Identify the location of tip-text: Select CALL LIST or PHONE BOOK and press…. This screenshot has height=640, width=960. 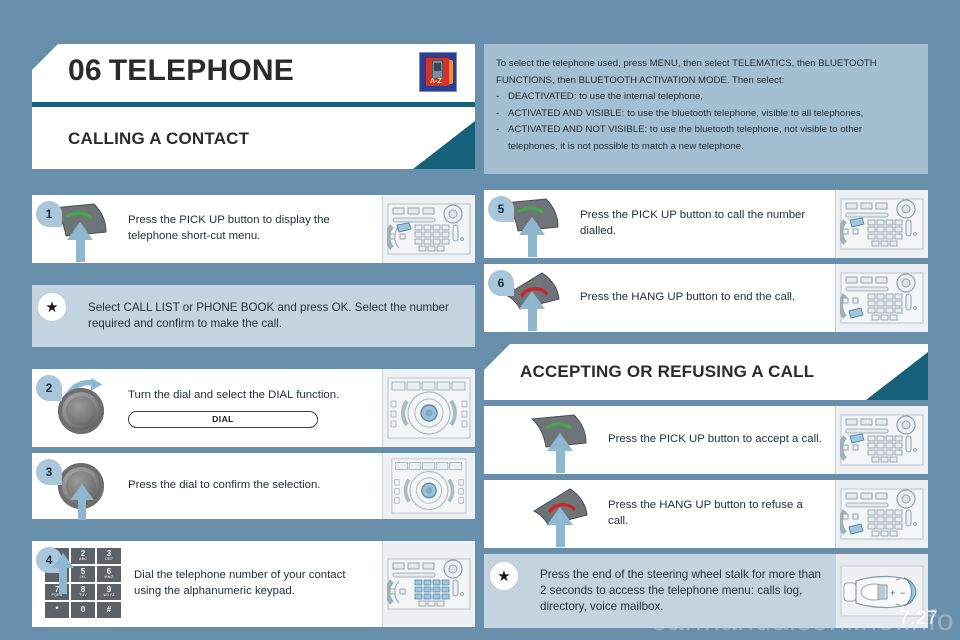
(268, 315).